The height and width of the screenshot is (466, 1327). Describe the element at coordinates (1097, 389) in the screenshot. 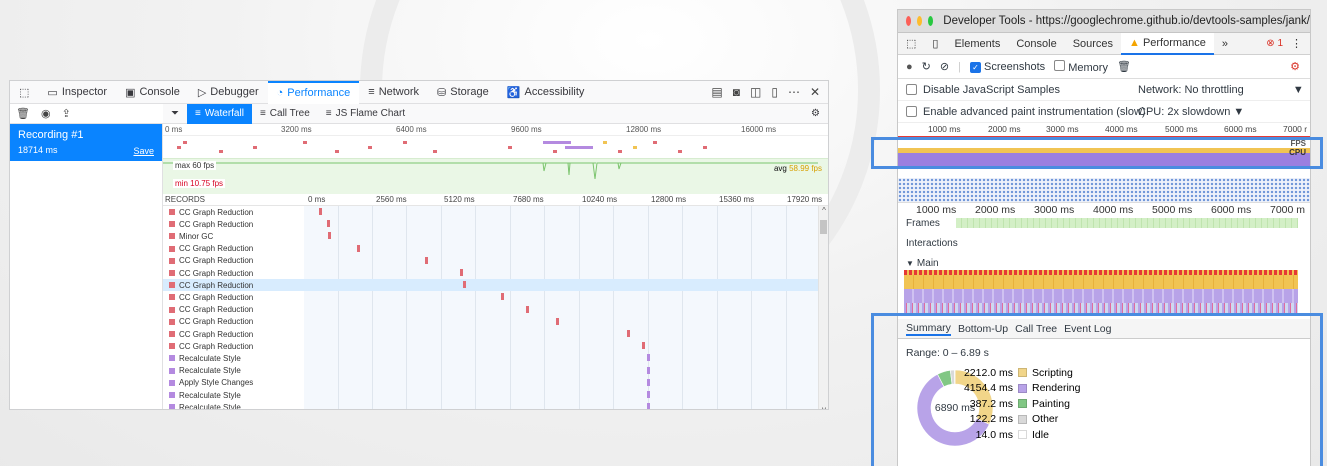

I see `highlight-summary` at that location.